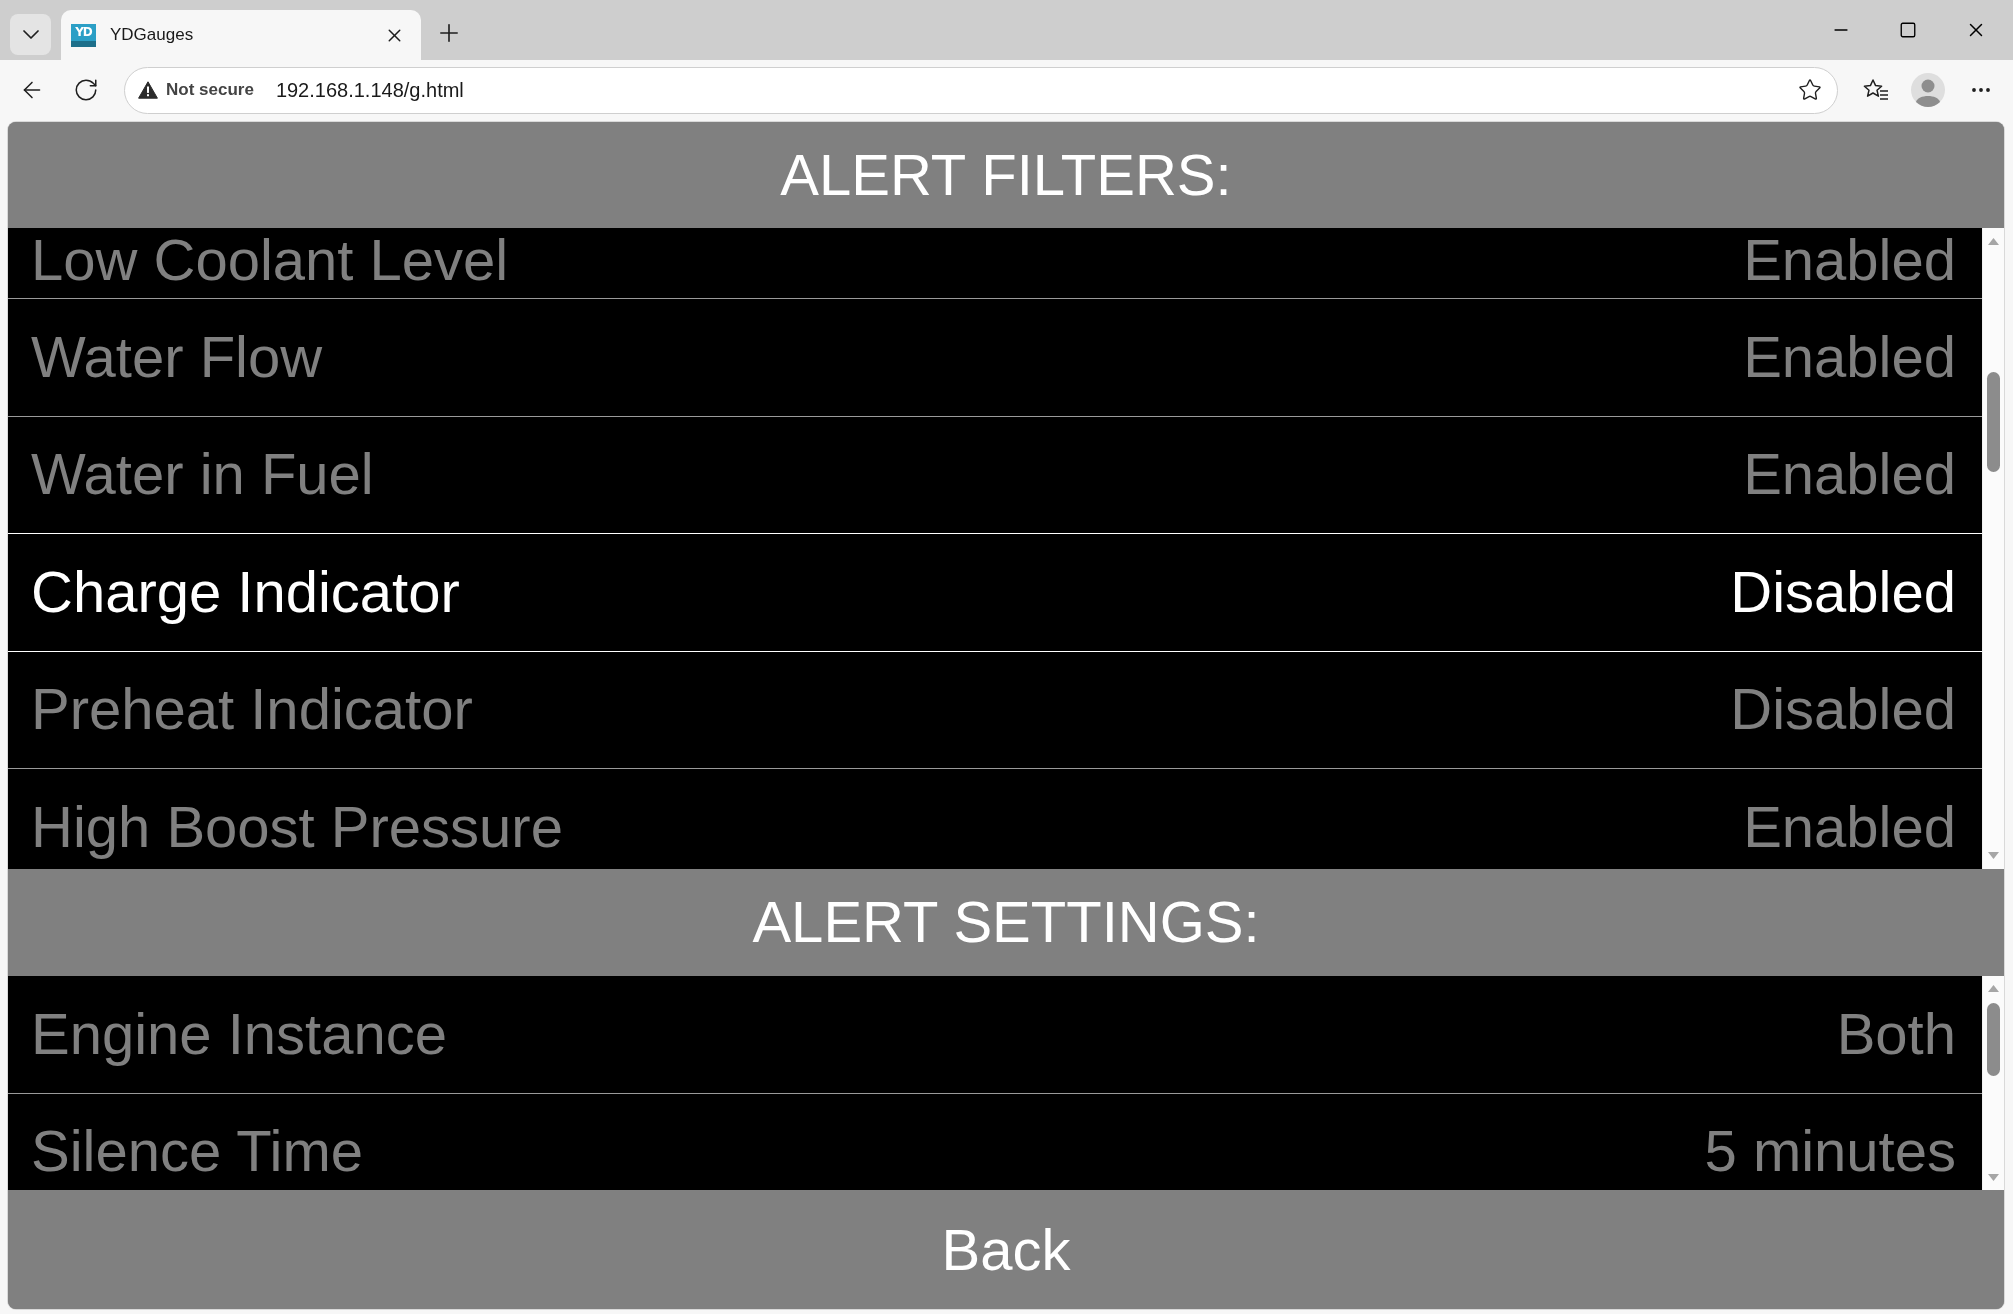  What do you see at coordinates (239, 1034) in the screenshot?
I see `item-label: Engine Instance` at bounding box center [239, 1034].